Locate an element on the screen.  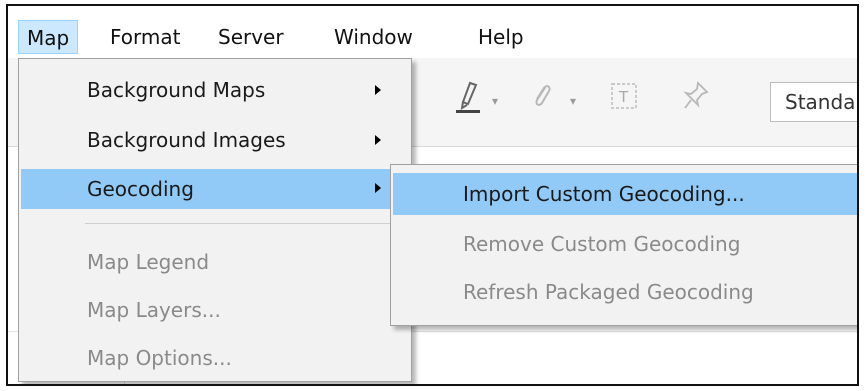
text-box-icon: T is located at coordinates (624, 99).